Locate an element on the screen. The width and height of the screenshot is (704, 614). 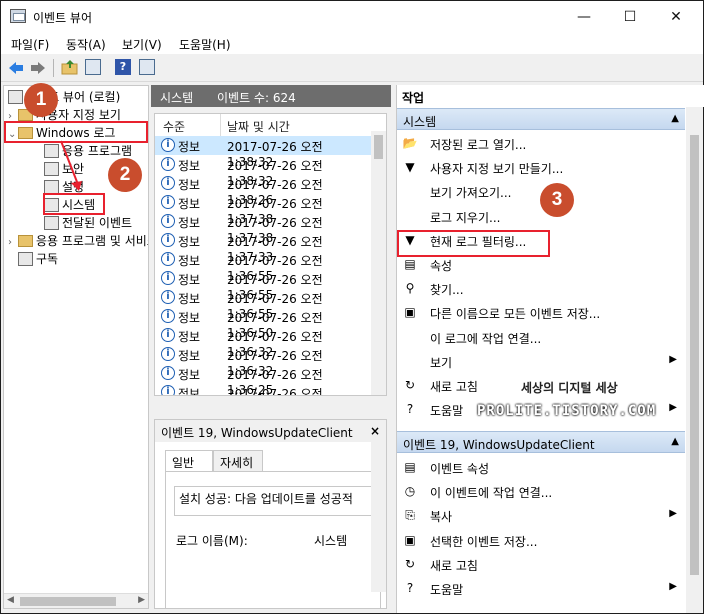
task-icon: ◷ is located at coordinates (410, 491).